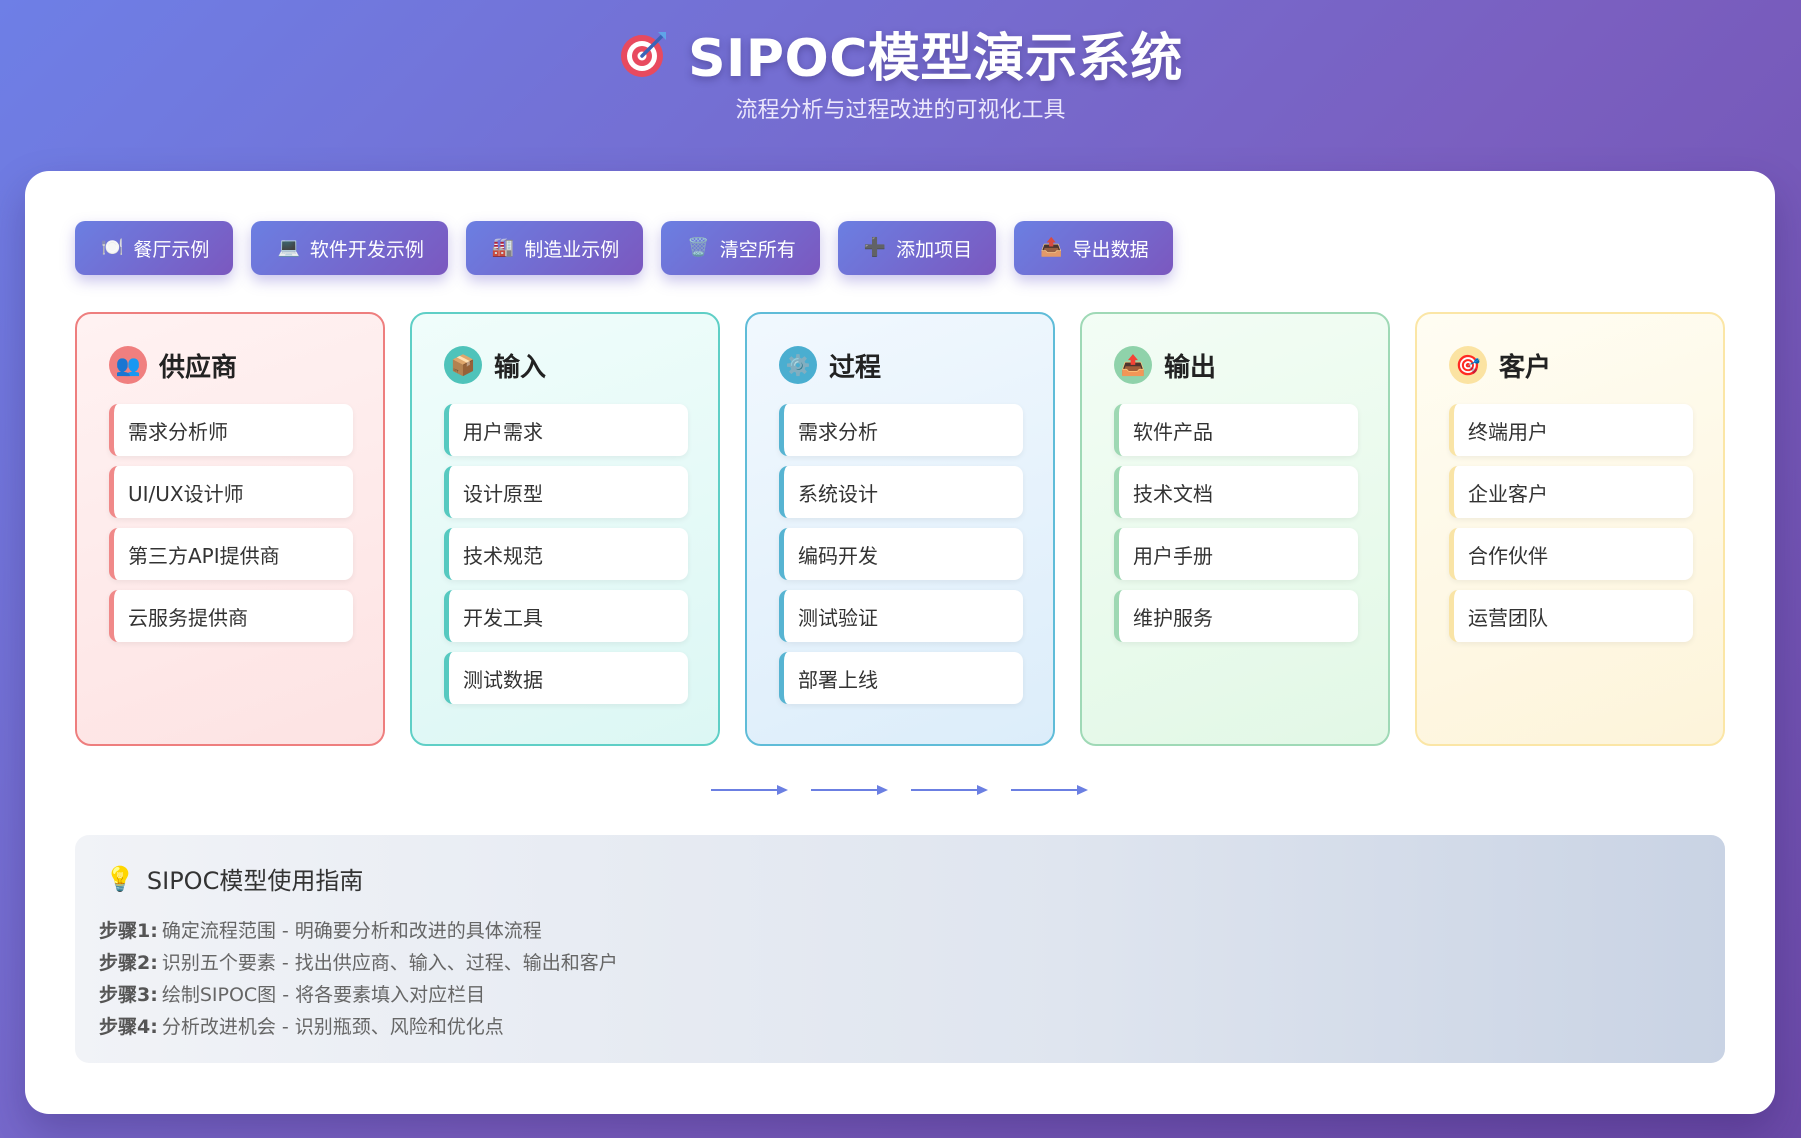 The height and width of the screenshot is (1138, 1801). What do you see at coordinates (389, 963) in the screenshot?
I see `step-text: 识别五个要素 - 找出供应商、输入、过程、输出和客户` at bounding box center [389, 963].